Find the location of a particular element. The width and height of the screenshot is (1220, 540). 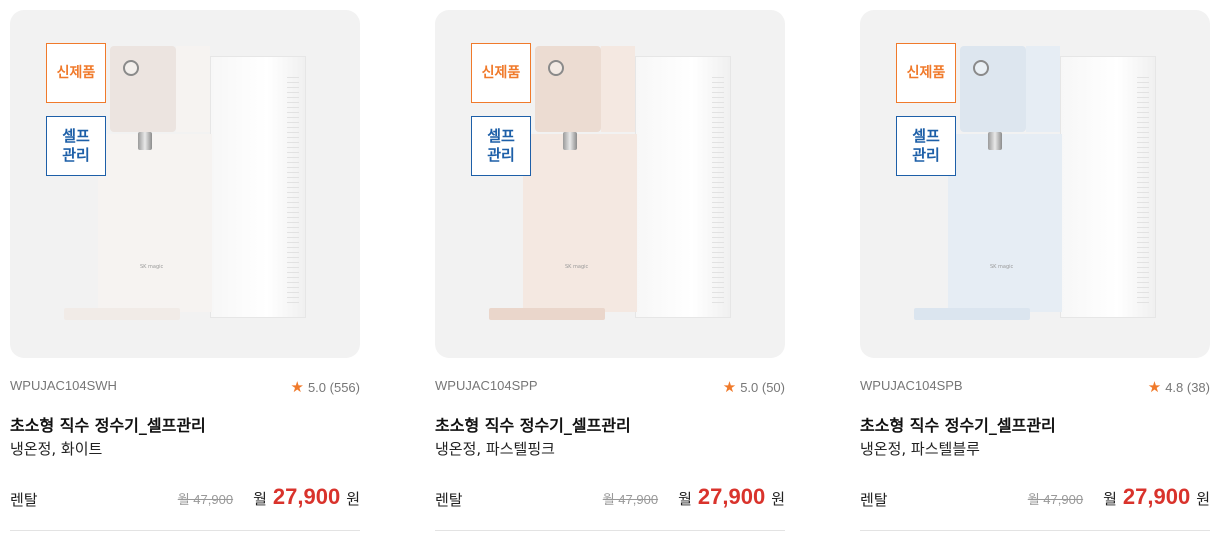

rating: ★ 4.8 (38) is located at coordinates (1179, 387).